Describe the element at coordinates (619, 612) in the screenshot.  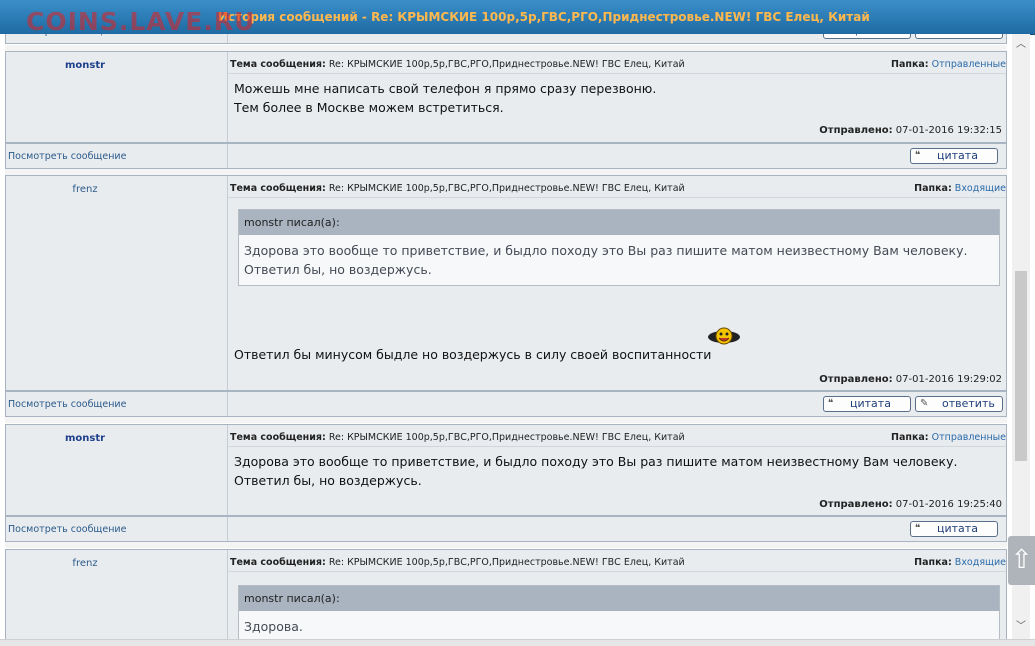
I see `quote-block: monstr писал(а): Здорова.` at that location.